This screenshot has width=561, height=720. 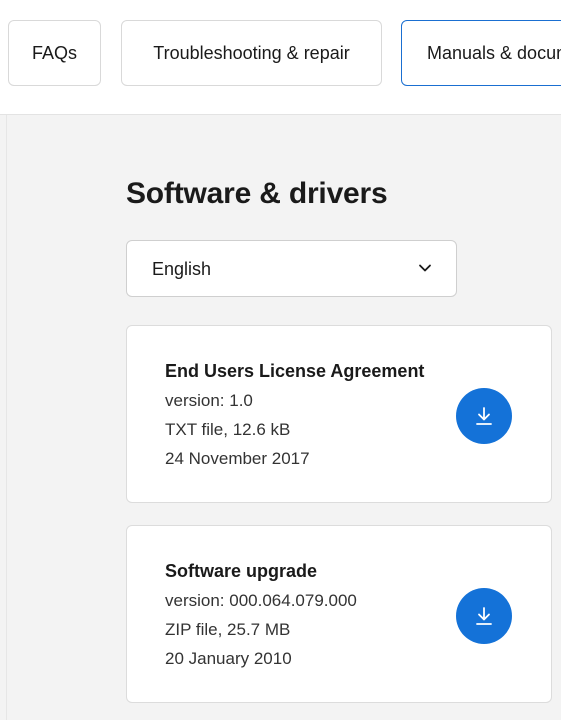 What do you see at coordinates (251, 53) in the screenshot?
I see `tab-troubleshooting-repair: Troubleshooting & repair` at bounding box center [251, 53].